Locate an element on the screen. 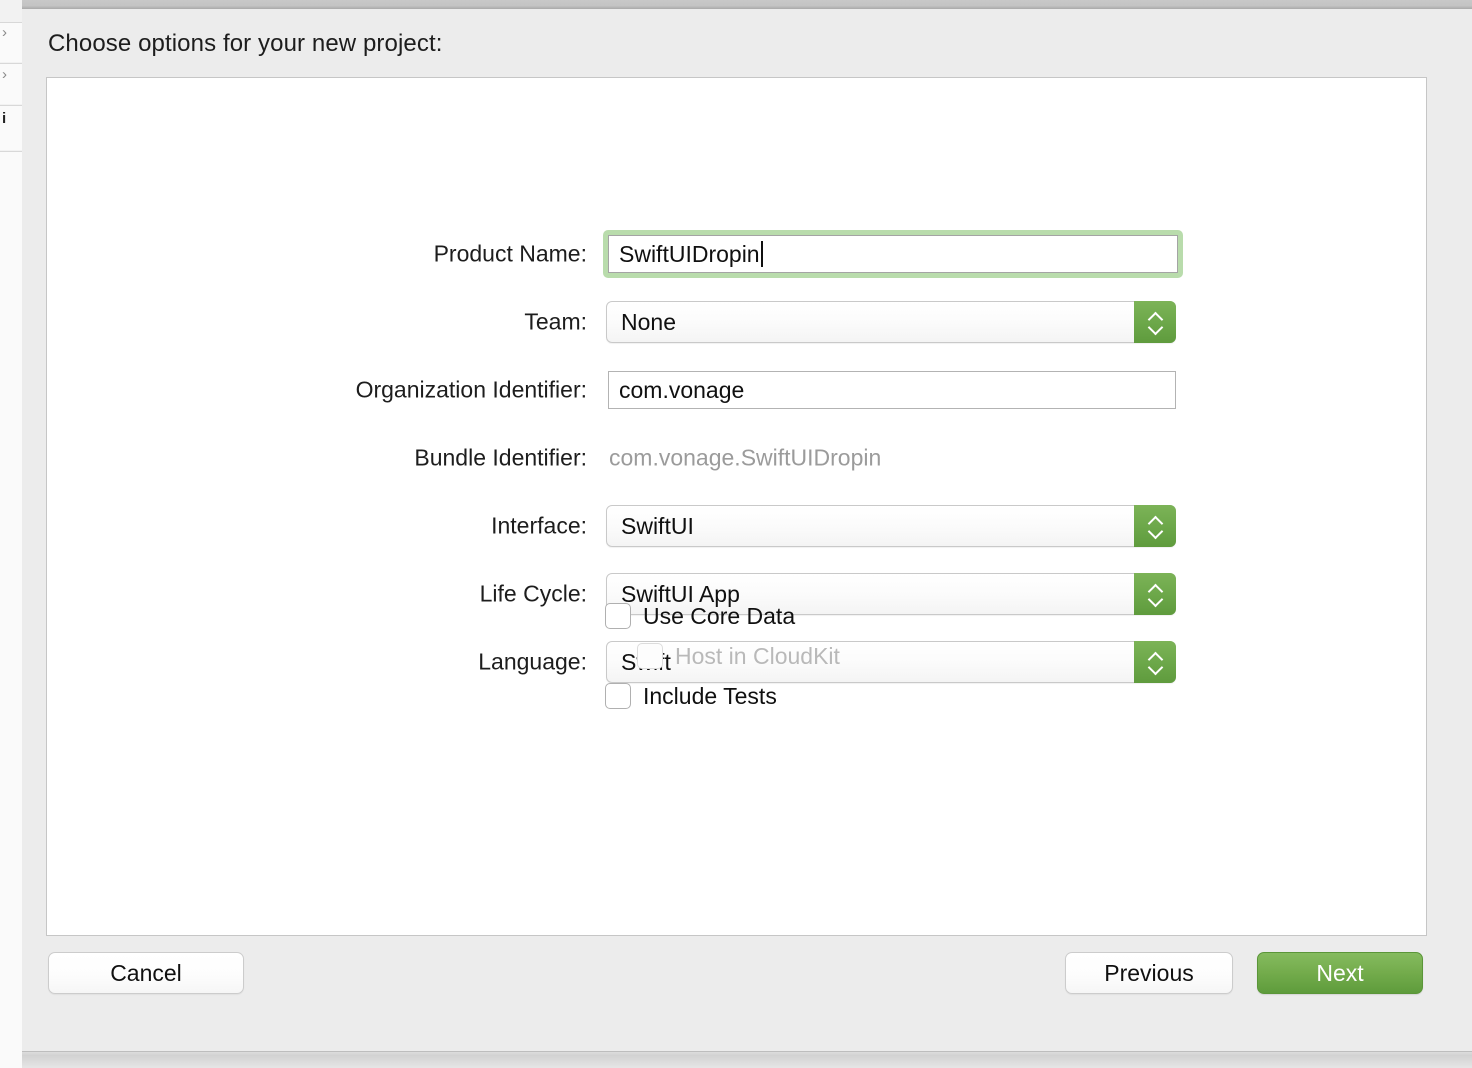  host-in-cloudkit-label: Host in CloudKit is located at coordinates (757, 655).